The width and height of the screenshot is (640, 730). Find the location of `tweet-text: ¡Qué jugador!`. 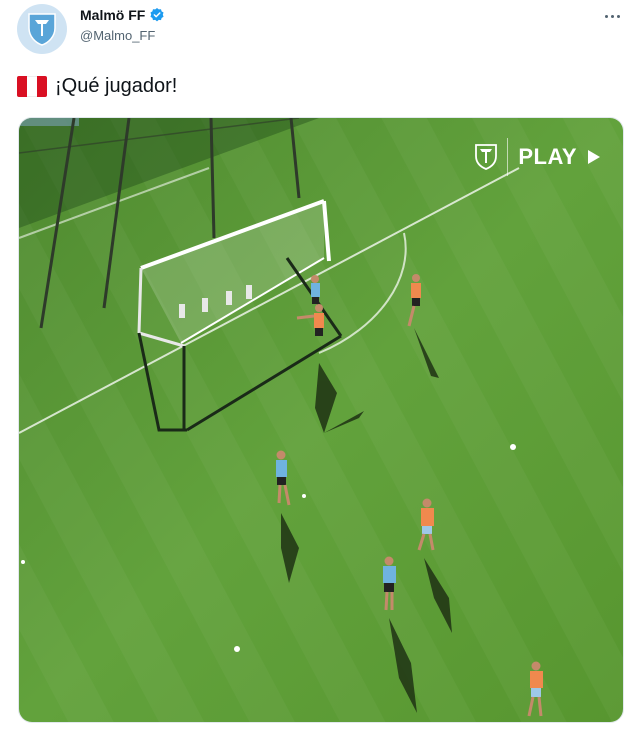

tweet-text: ¡Qué jugador! is located at coordinates (97, 86).